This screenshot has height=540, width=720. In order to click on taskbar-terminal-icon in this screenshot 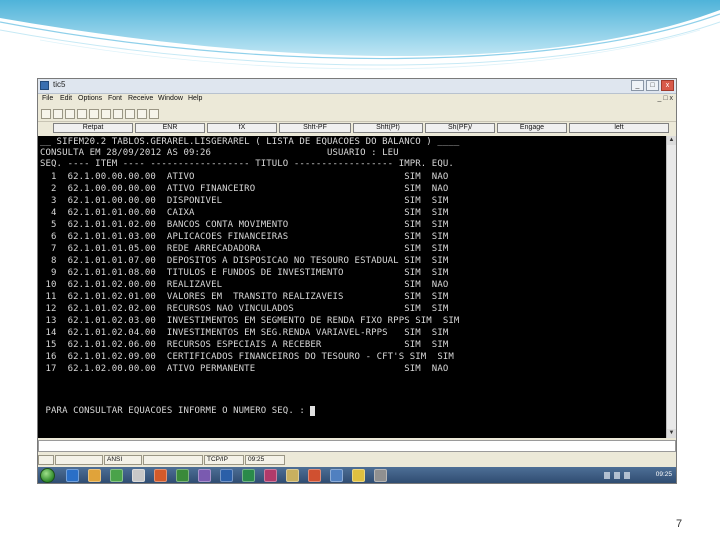, I will do `click(182, 475)`.